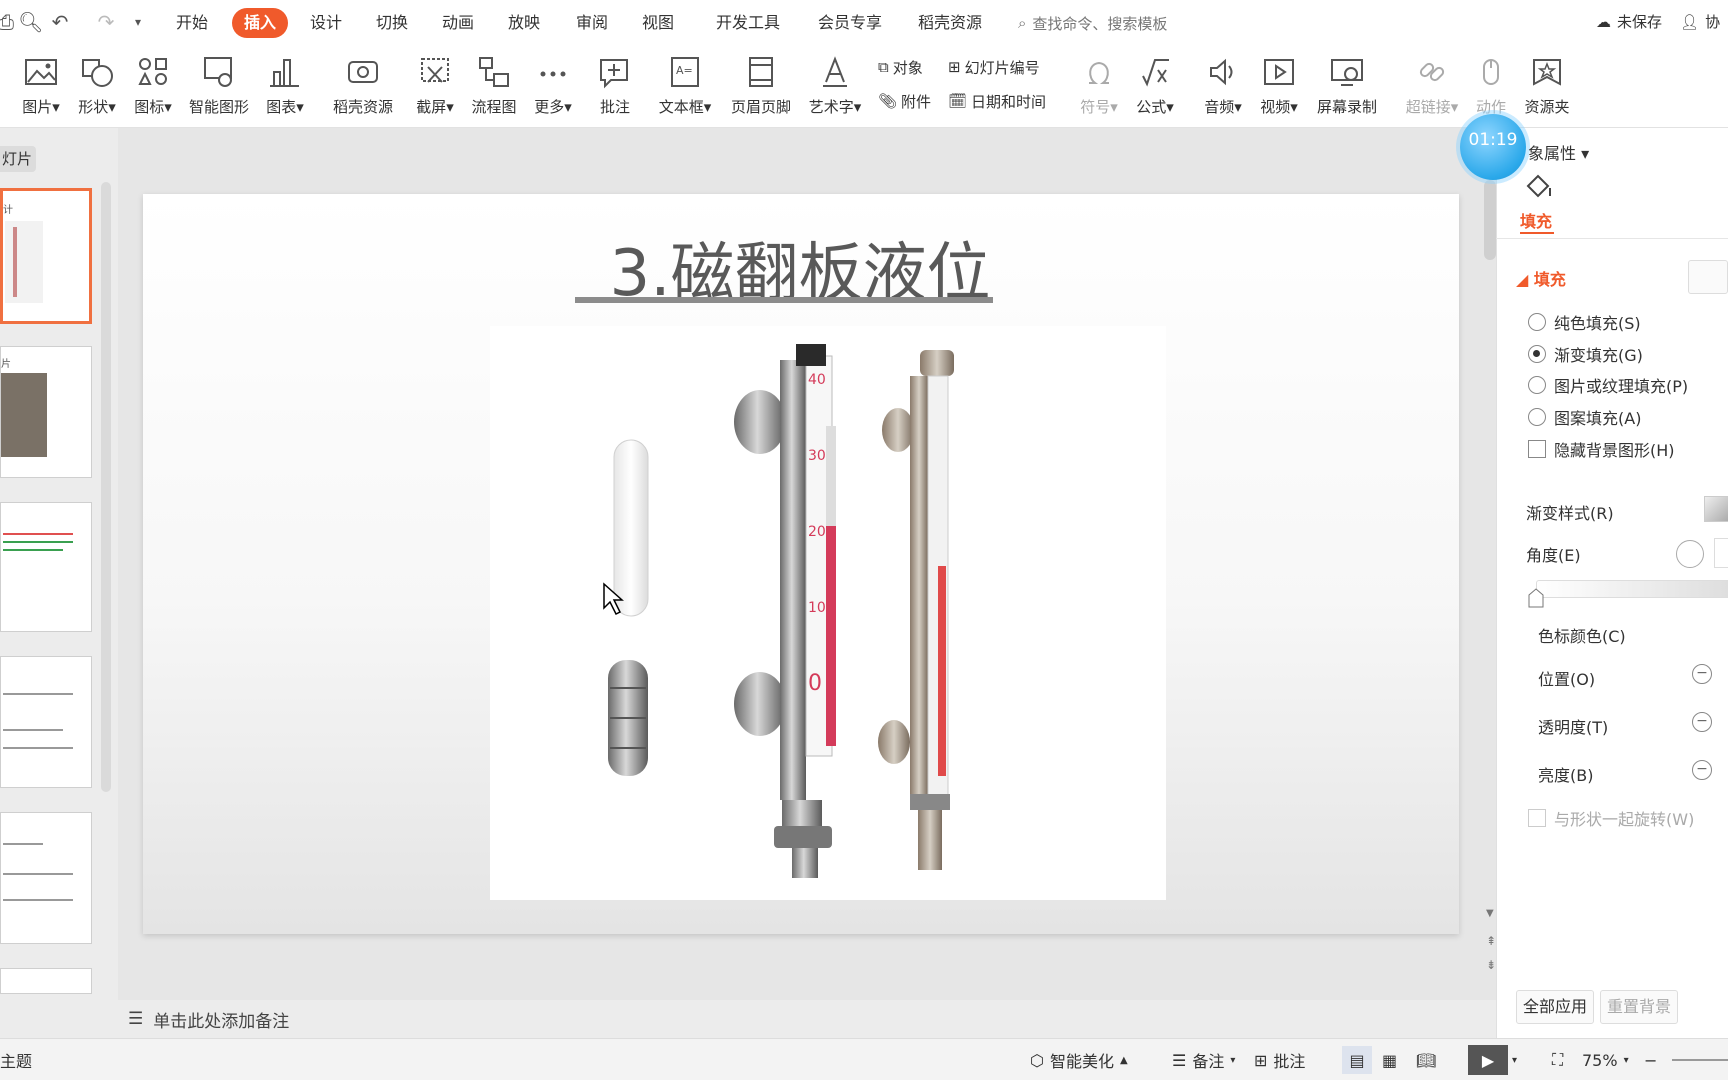 This screenshot has height=1080, width=1728. Describe the element at coordinates (1279, 87) in the screenshot. I see `video-button: 视频▾` at that location.